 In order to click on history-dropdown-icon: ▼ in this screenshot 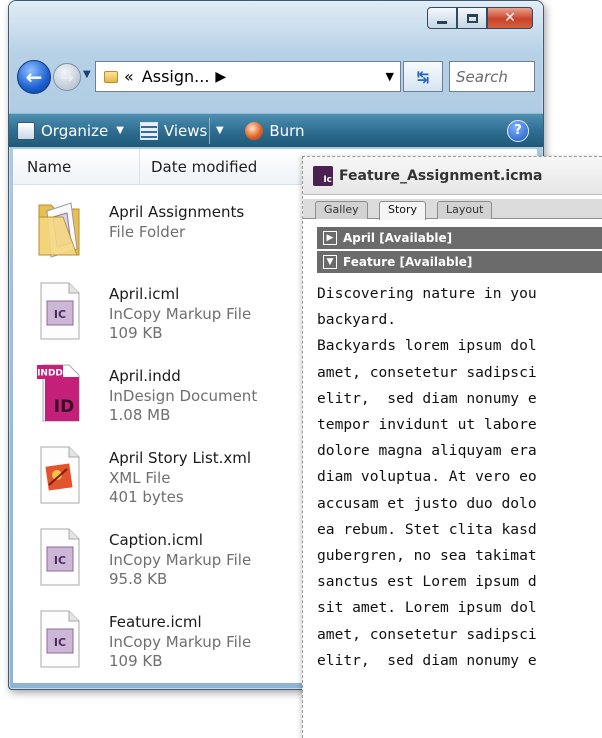, I will do `click(87, 74)`.